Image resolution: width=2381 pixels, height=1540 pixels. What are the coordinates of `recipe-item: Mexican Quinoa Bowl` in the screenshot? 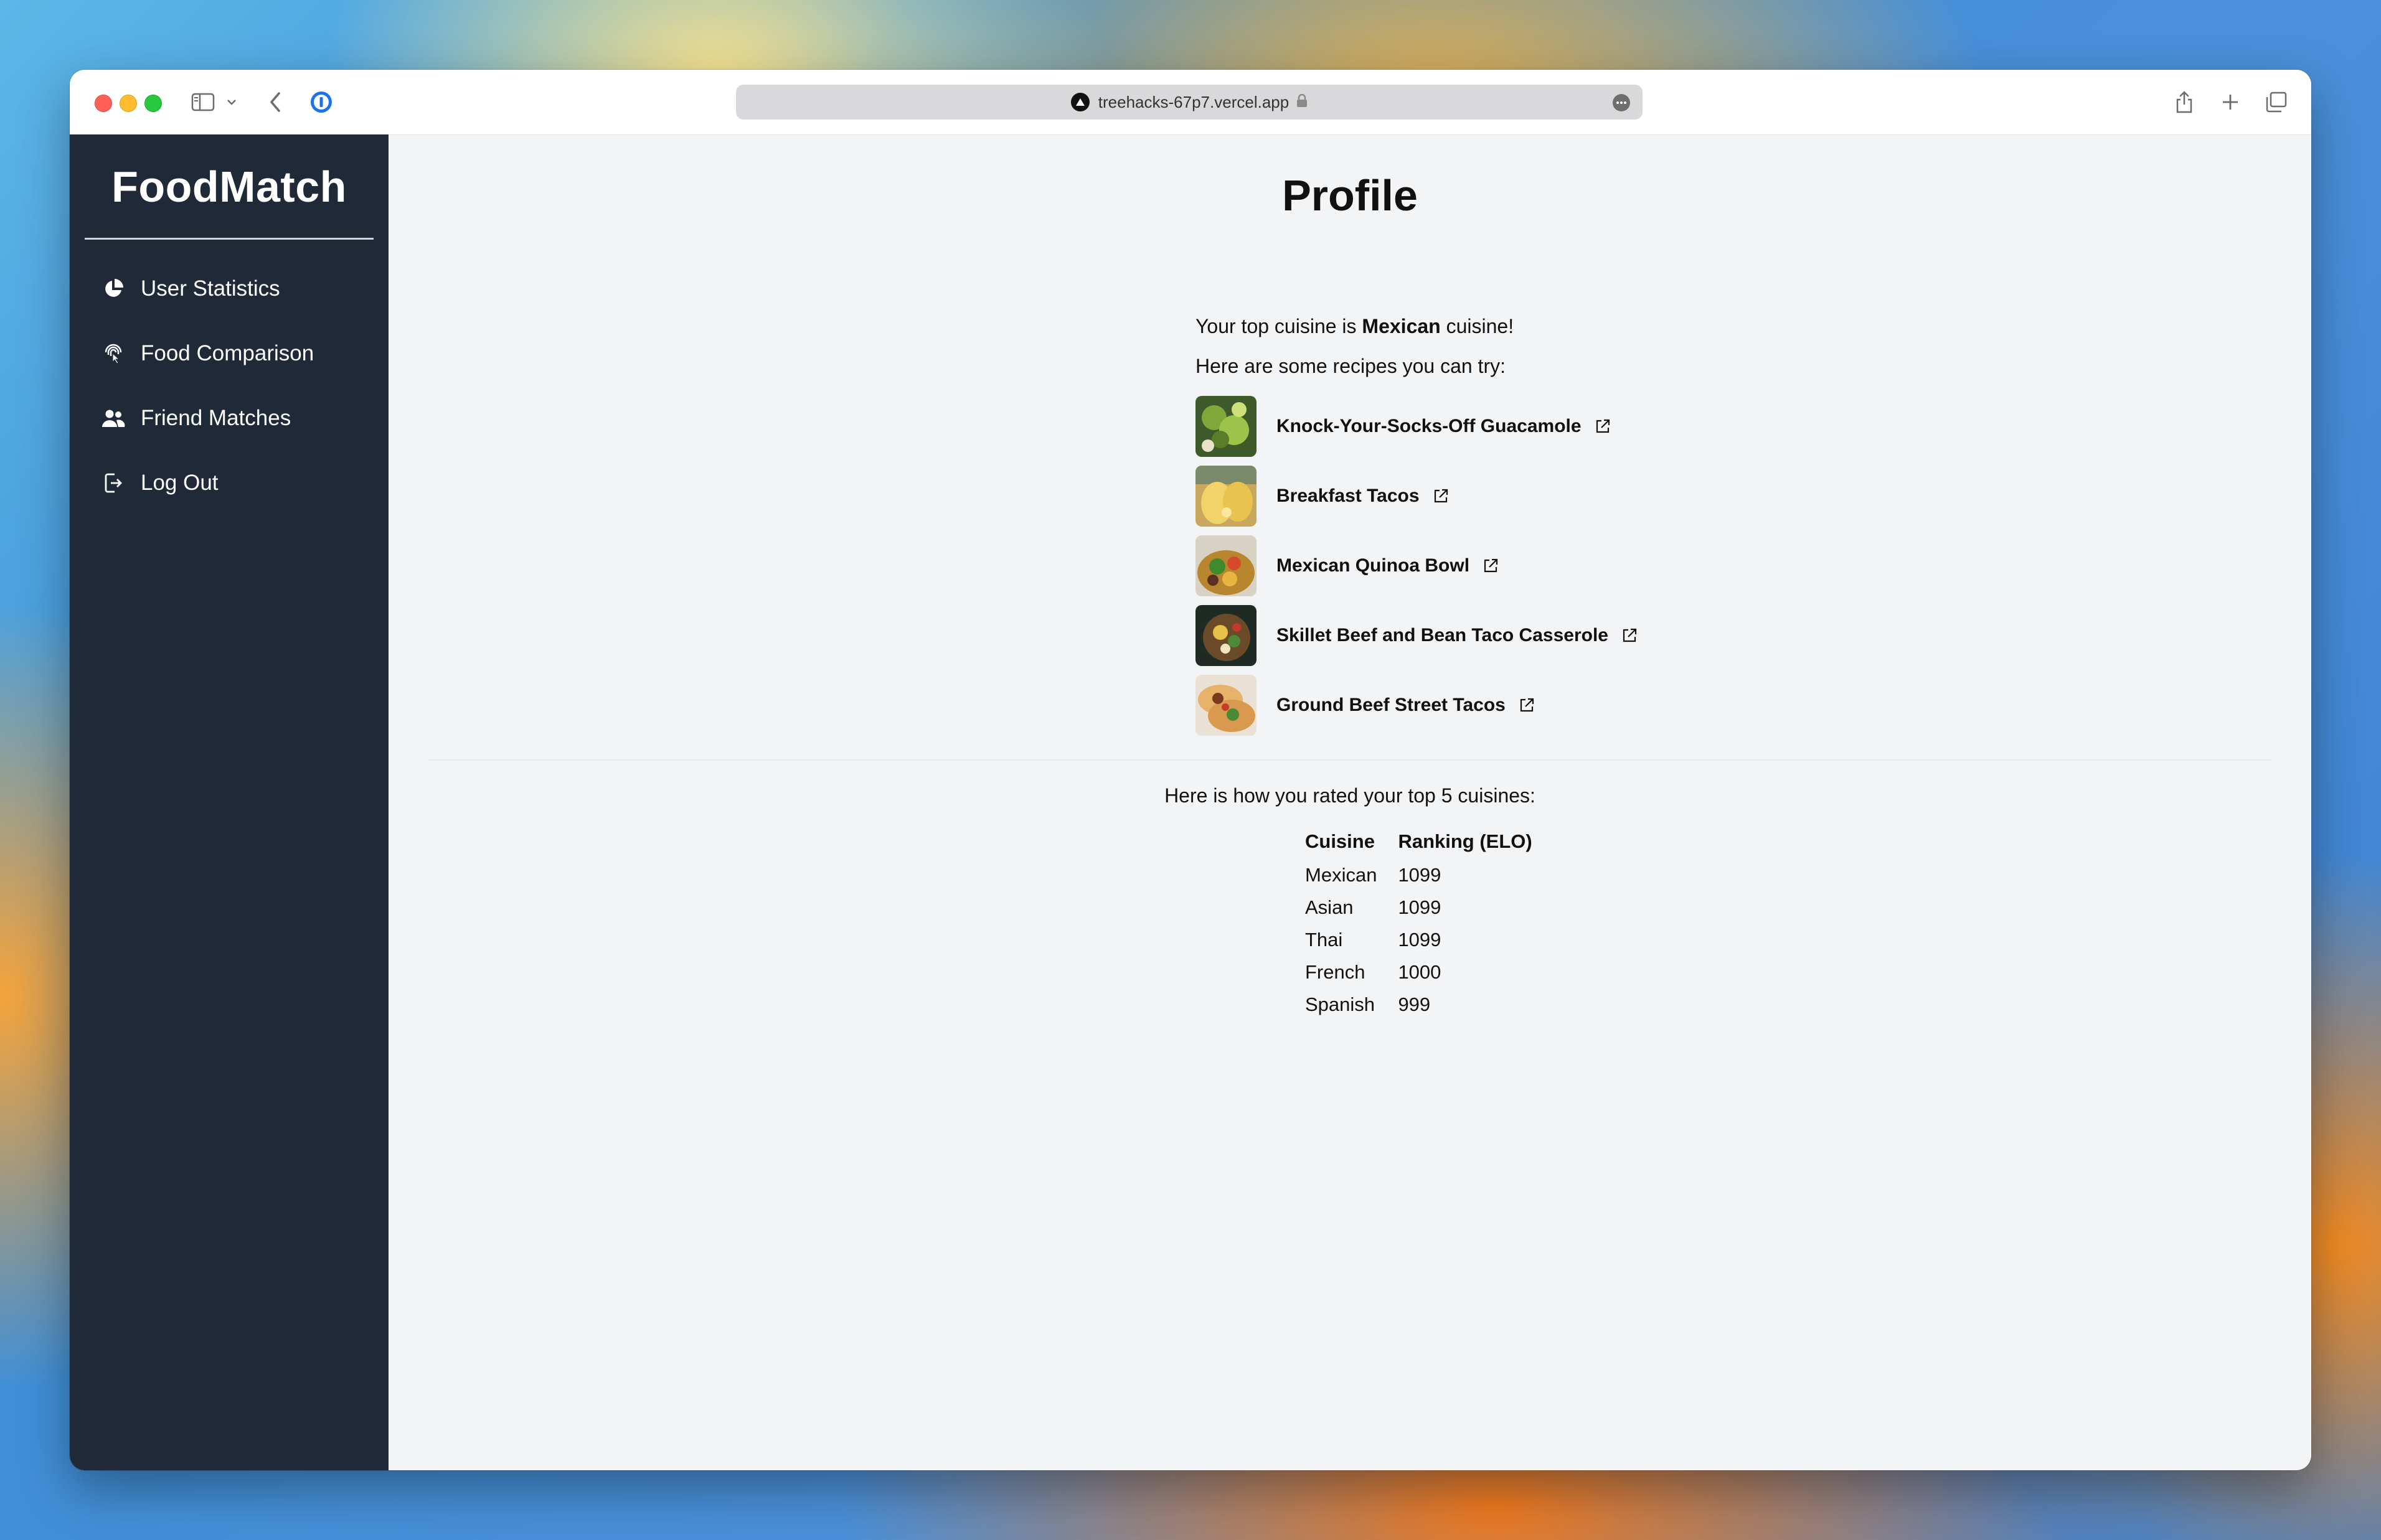 It's located at (1347, 565).